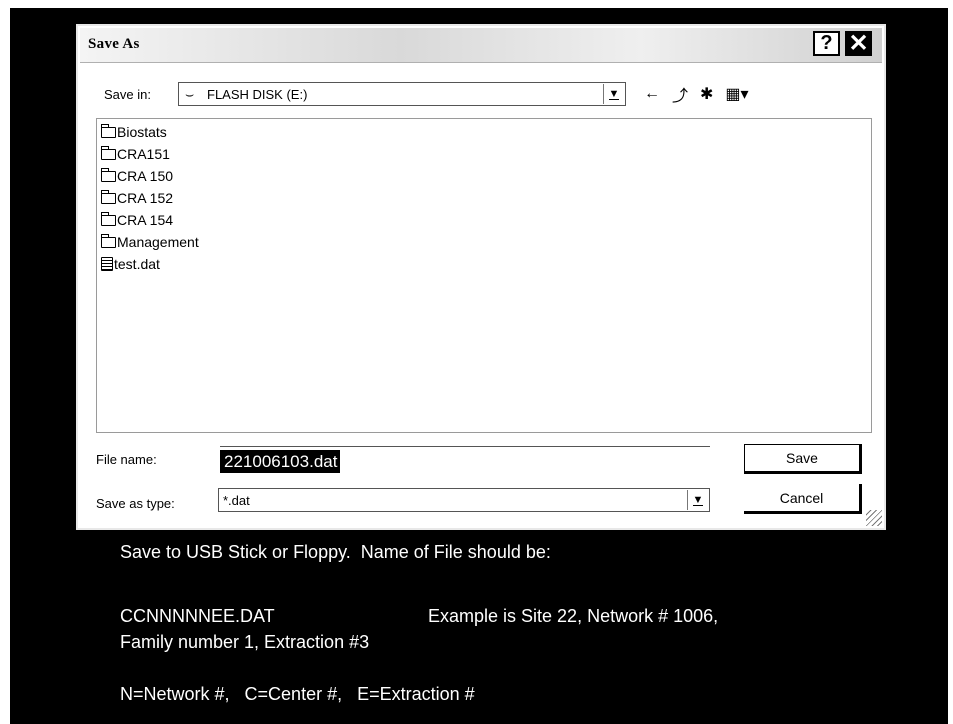  What do you see at coordinates (142, 132) in the screenshot?
I see `file-name: Biostats` at bounding box center [142, 132].